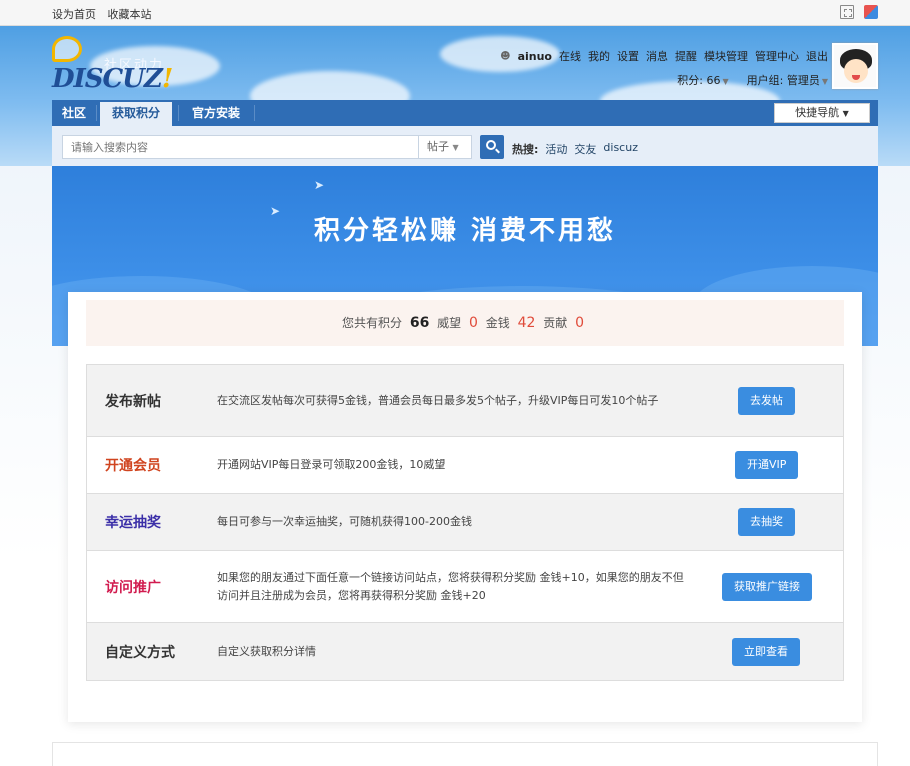 The height and width of the screenshot is (766, 910). Describe the element at coordinates (767, 465) in the screenshot. I see `open-vip-button: 开通VIP` at that location.